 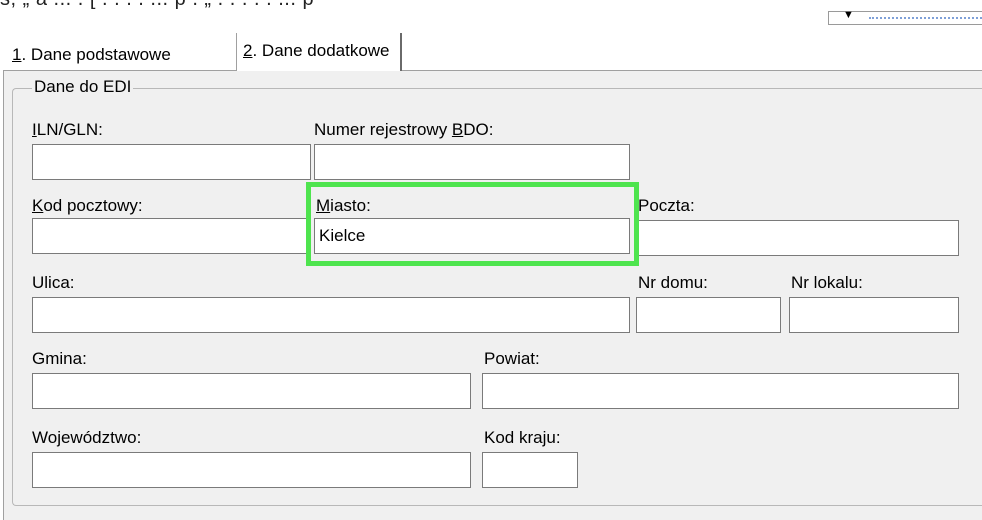 What do you see at coordinates (67, 129) in the screenshot?
I see `iln-label: ILN/GLN:` at bounding box center [67, 129].